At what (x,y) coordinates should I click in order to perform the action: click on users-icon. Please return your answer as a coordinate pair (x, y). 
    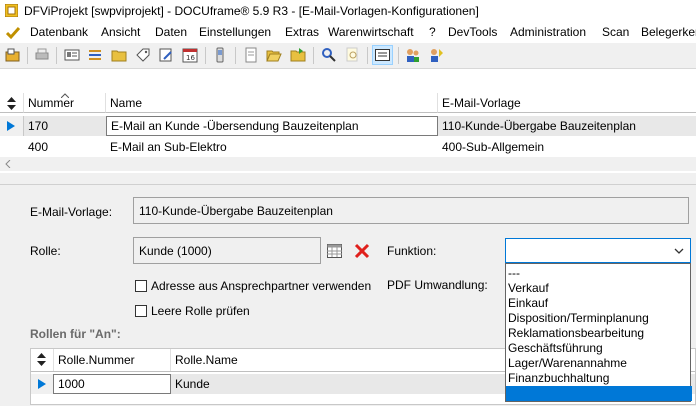
    Looking at the image, I should click on (413, 55).